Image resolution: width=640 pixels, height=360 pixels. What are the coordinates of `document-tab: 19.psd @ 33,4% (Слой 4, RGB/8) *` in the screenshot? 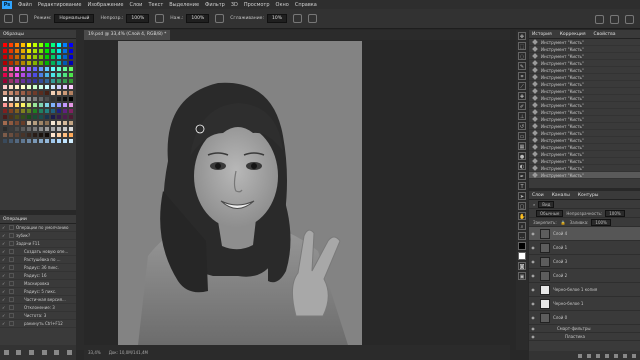 It's located at (127, 35).